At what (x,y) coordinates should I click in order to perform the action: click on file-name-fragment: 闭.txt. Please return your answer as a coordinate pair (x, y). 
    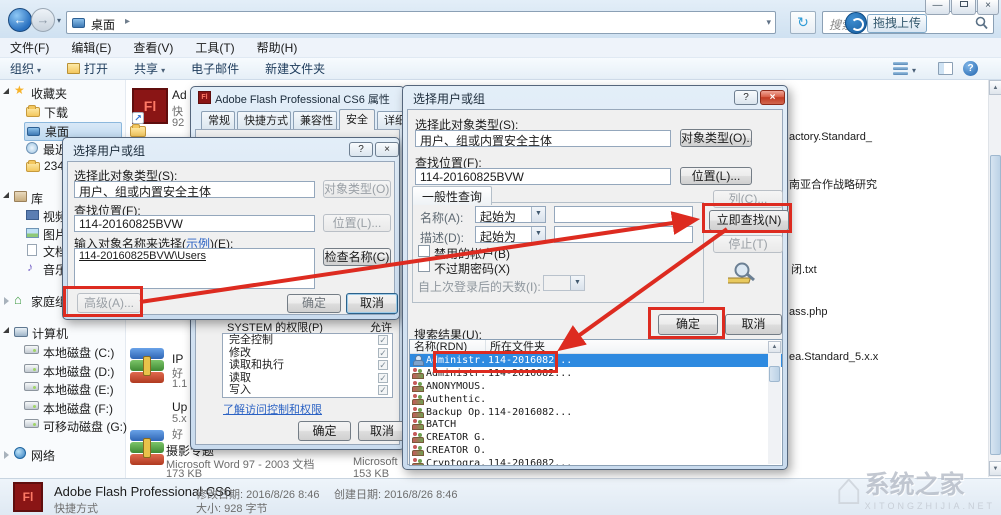
    Looking at the image, I should click on (804, 269).